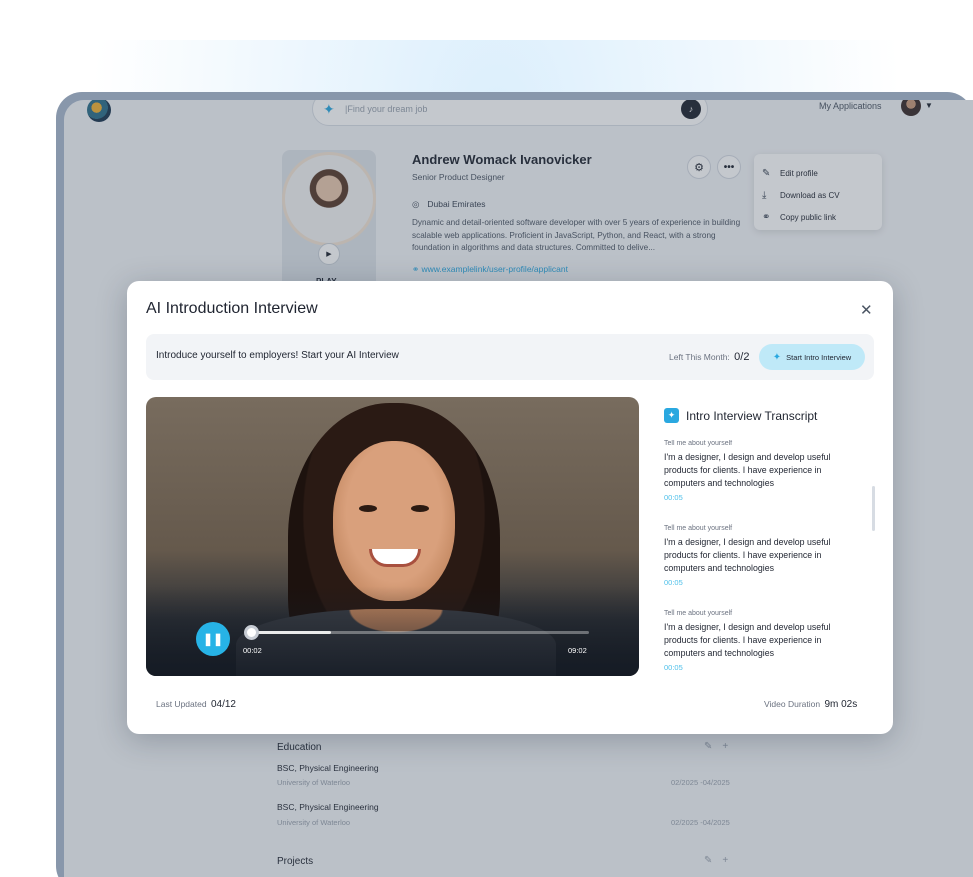 The width and height of the screenshot is (973, 877). What do you see at coordinates (742, 357) in the screenshot?
I see `left-this-month-value: 0/2` at bounding box center [742, 357].